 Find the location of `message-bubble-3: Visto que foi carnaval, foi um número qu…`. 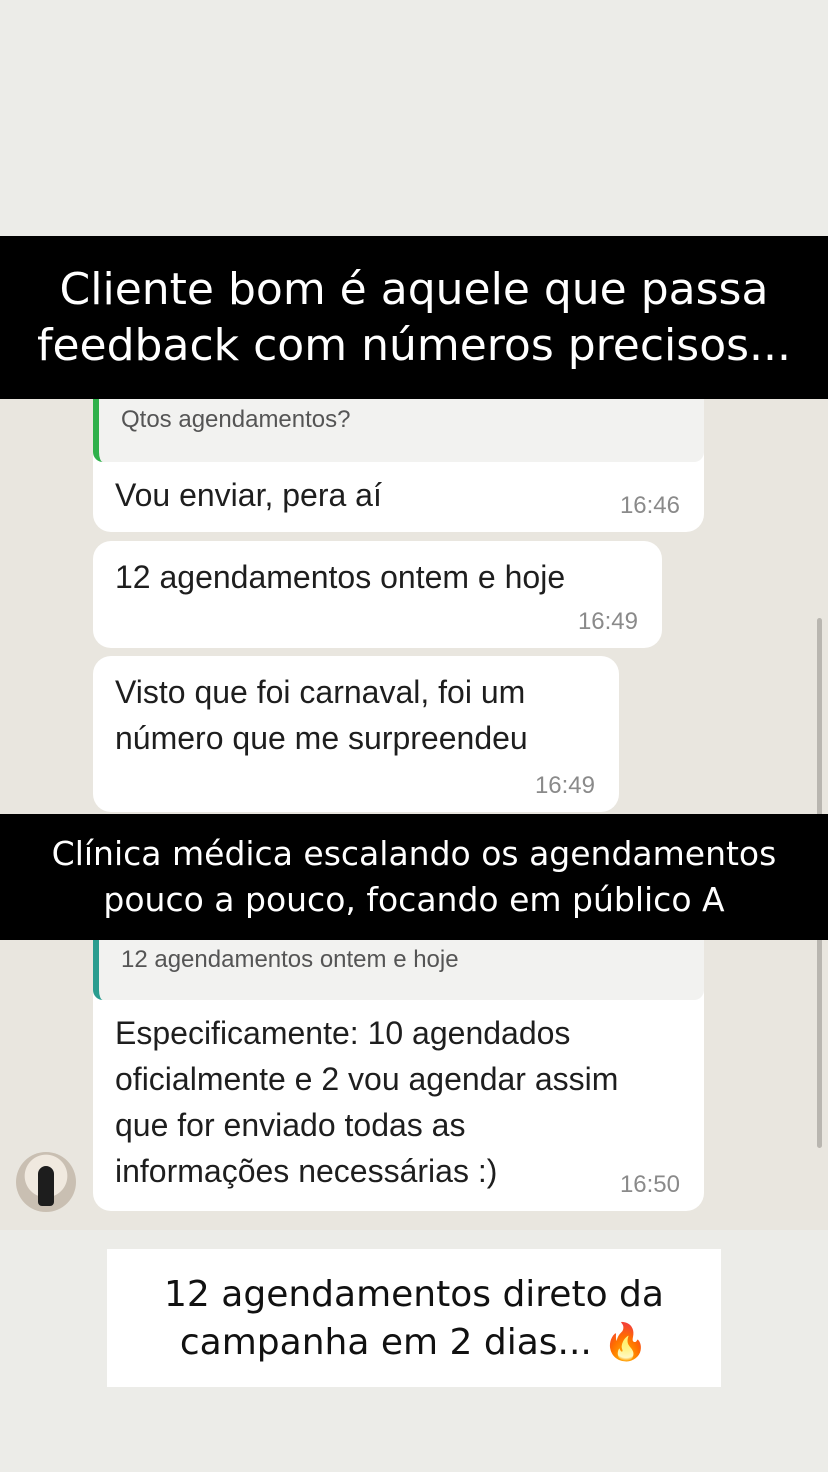

message-bubble-3: Visto que foi carnaval, foi um número qu… is located at coordinates (356, 734).